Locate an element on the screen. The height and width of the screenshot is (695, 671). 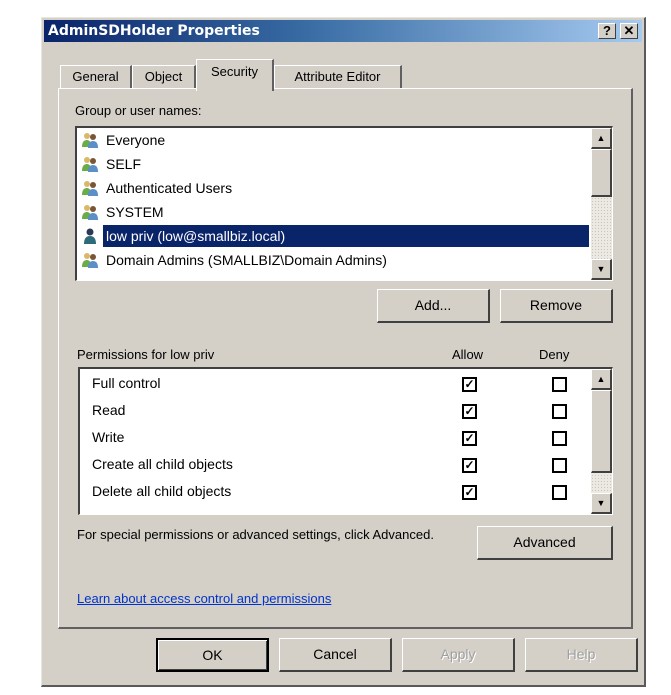
permissions-scrollbar: ▲ ▼ is located at coordinates (601, 441).